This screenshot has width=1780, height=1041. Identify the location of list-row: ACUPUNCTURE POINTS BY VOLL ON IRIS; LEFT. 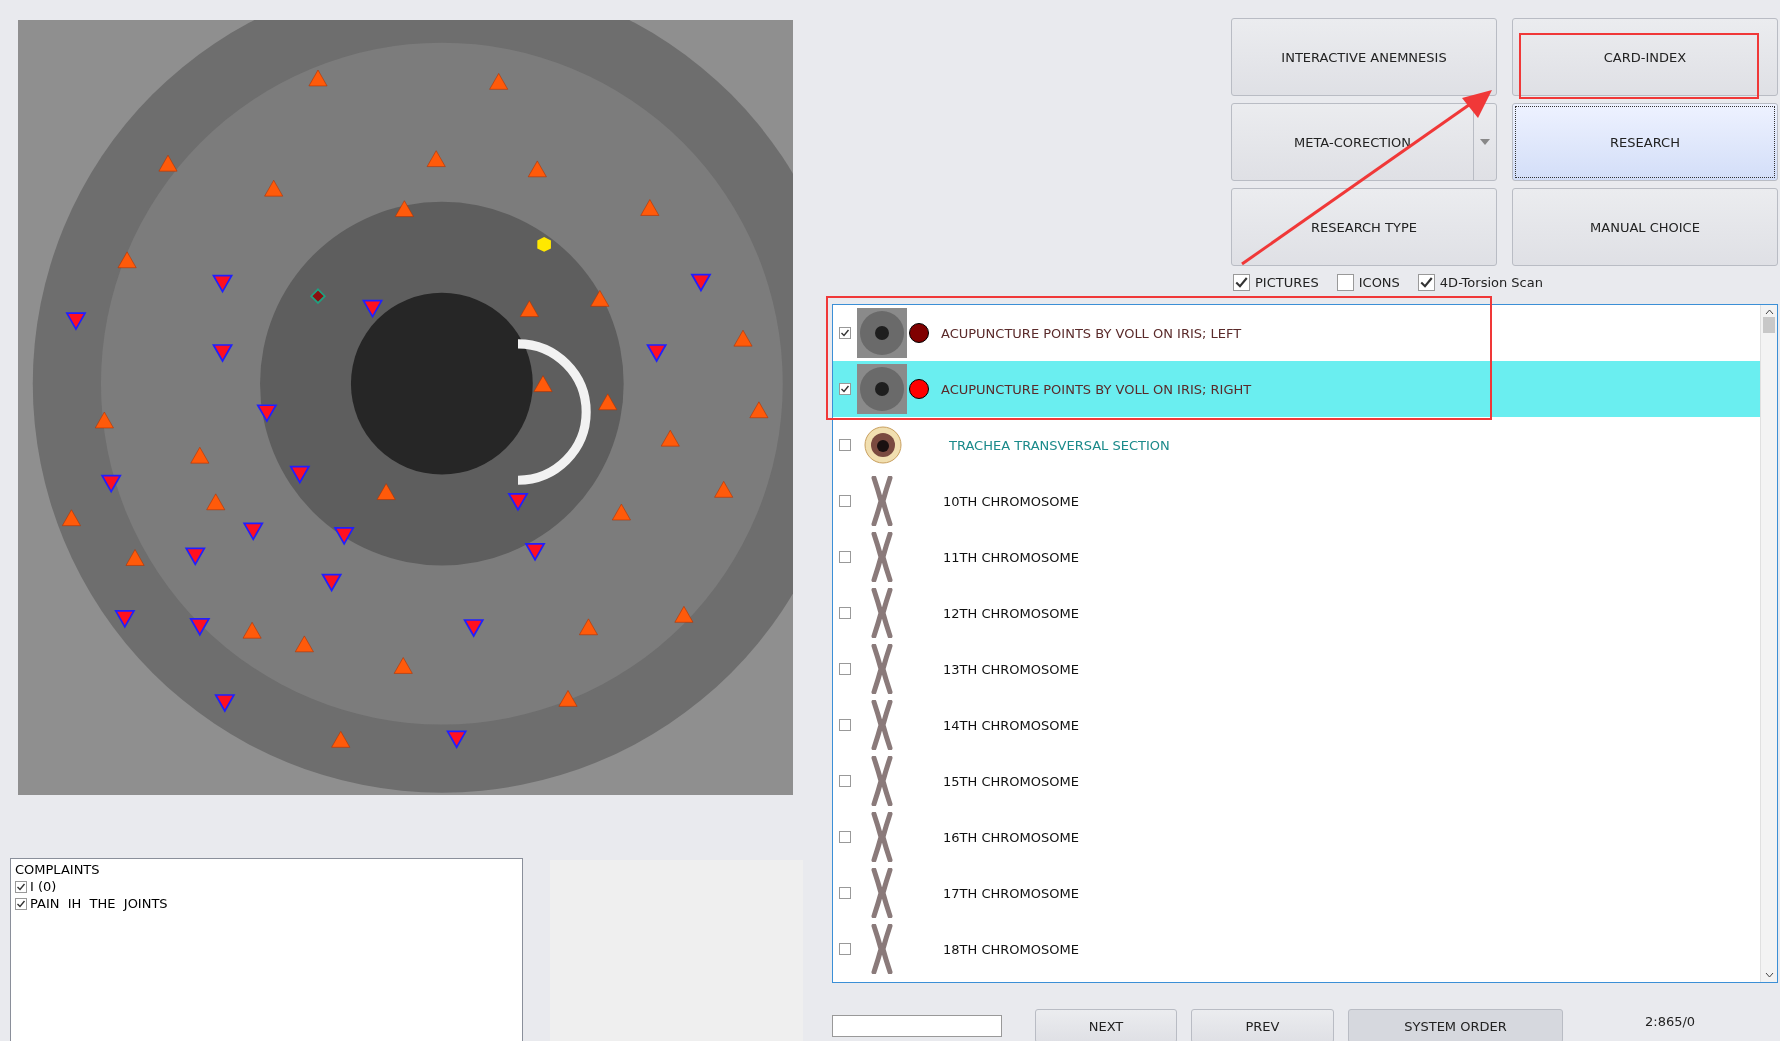
(1296, 333).